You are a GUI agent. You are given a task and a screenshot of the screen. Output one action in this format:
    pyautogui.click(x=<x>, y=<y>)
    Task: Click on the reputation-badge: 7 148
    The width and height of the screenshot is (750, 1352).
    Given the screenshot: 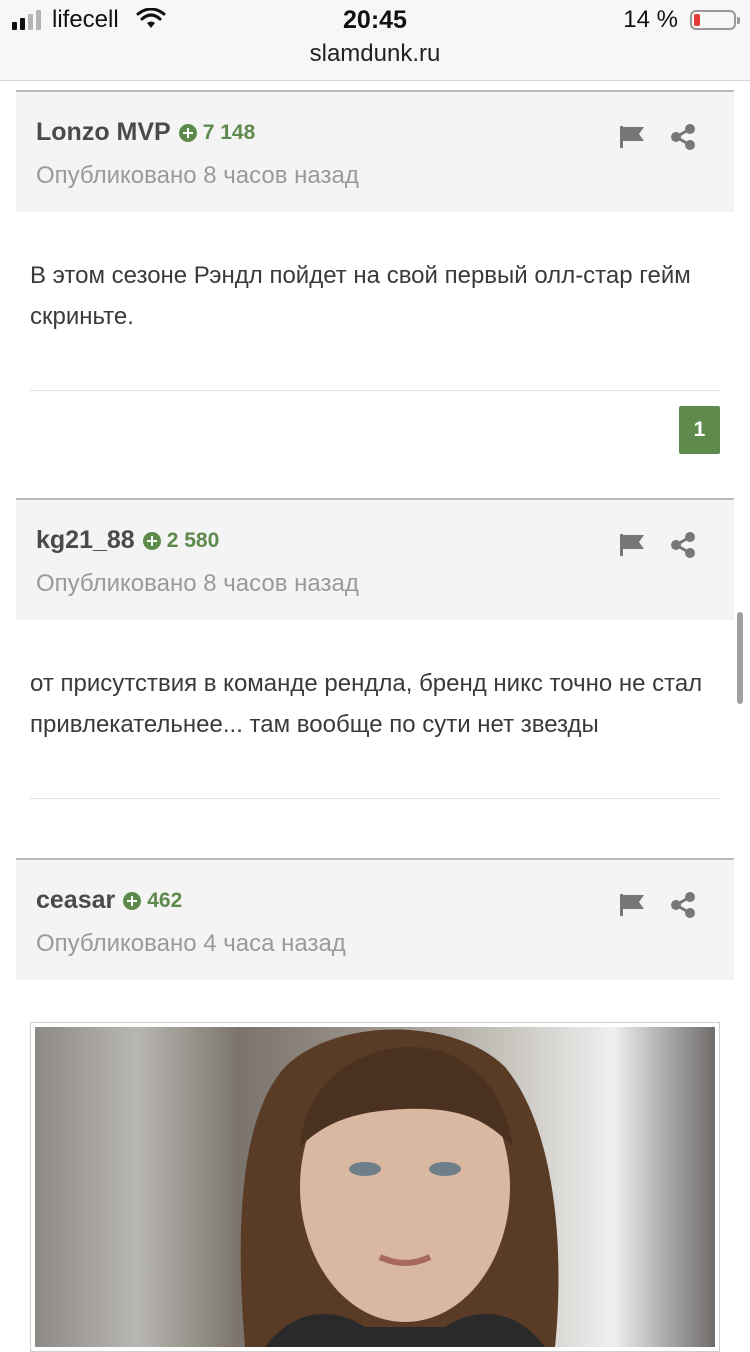 What is the action you would take?
    pyautogui.click(x=217, y=132)
    